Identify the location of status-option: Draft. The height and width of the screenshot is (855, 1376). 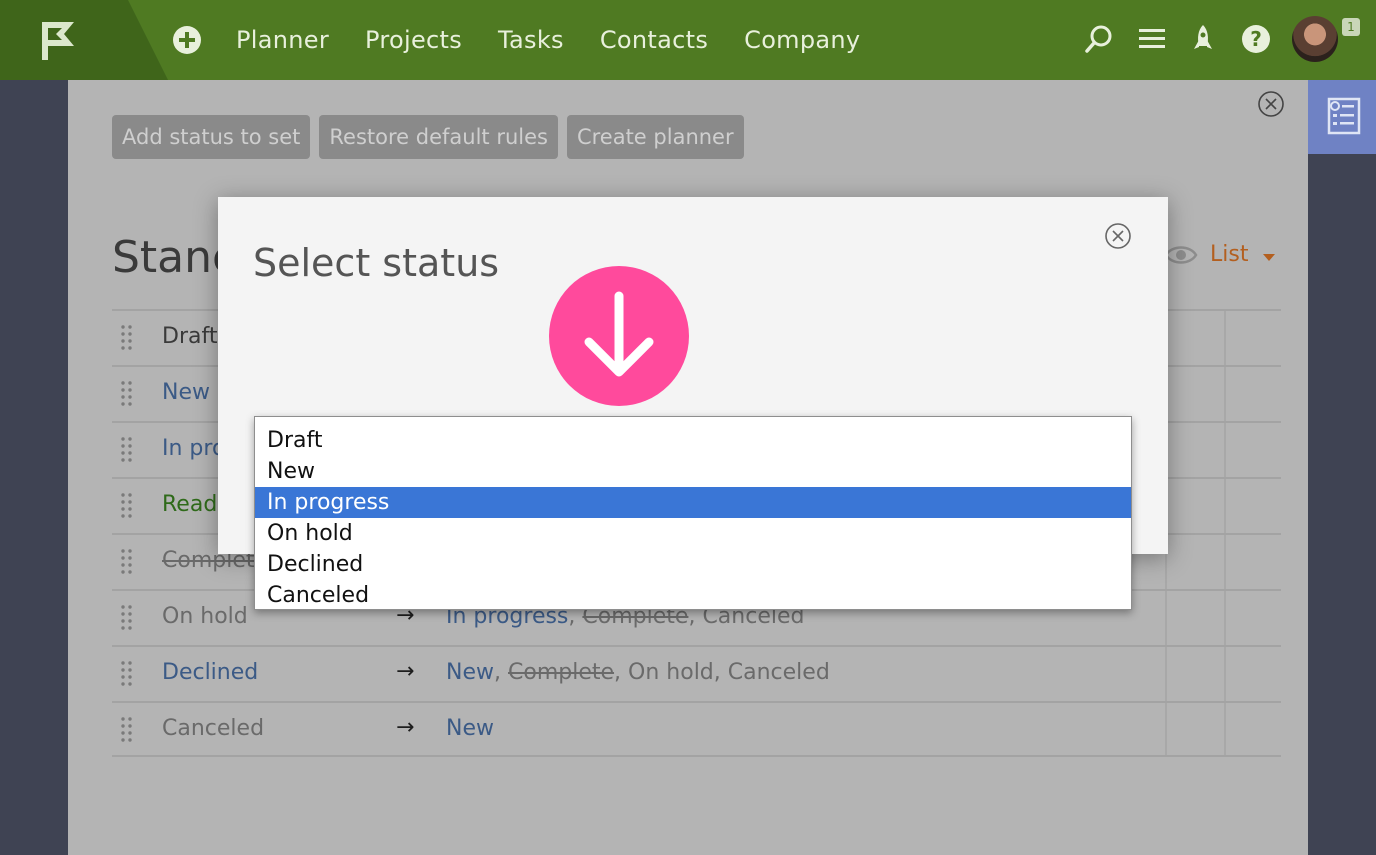
(693, 440).